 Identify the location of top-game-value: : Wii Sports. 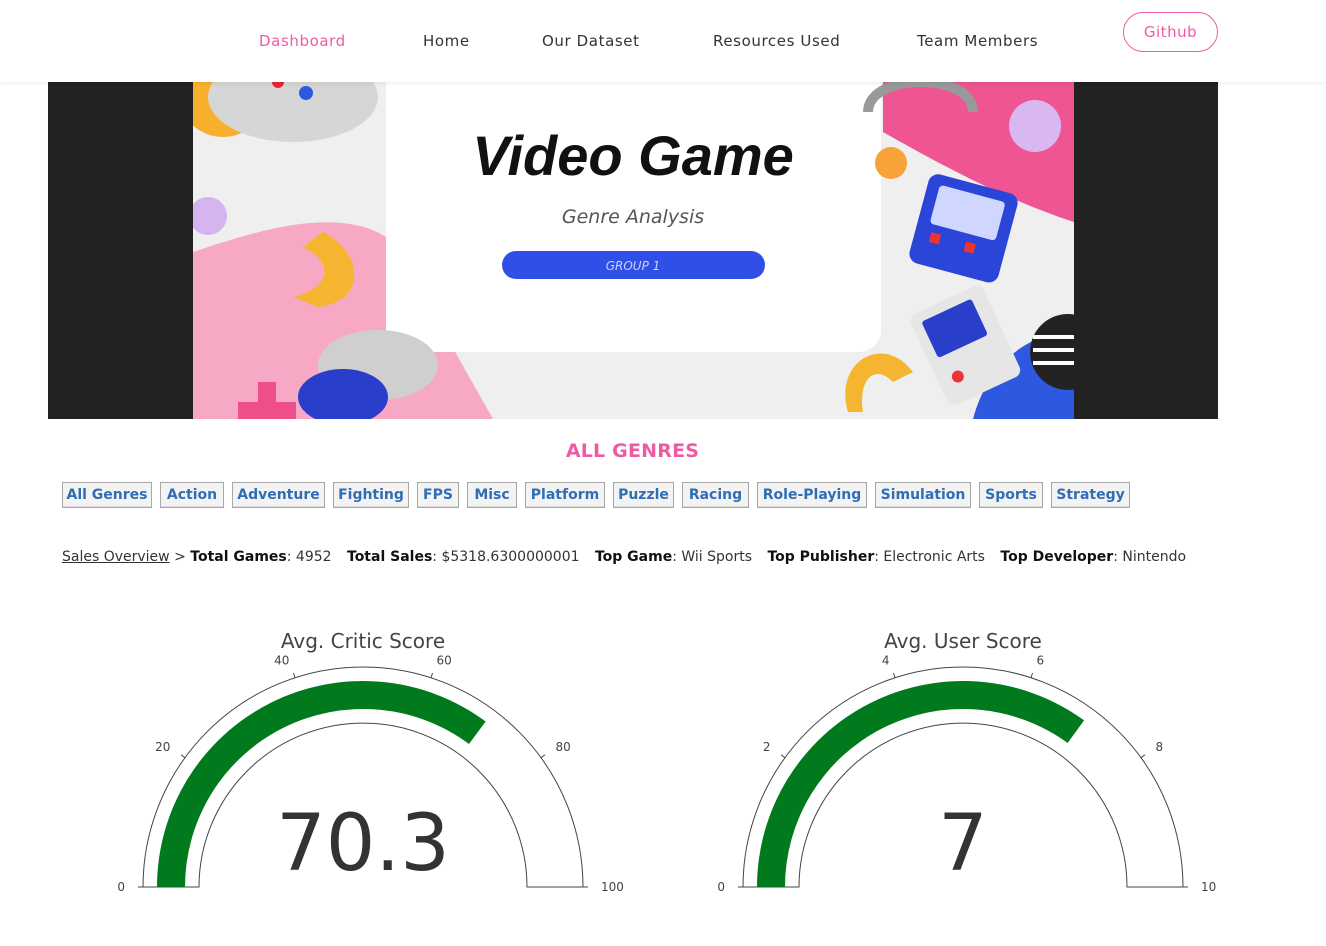
(712, 557).